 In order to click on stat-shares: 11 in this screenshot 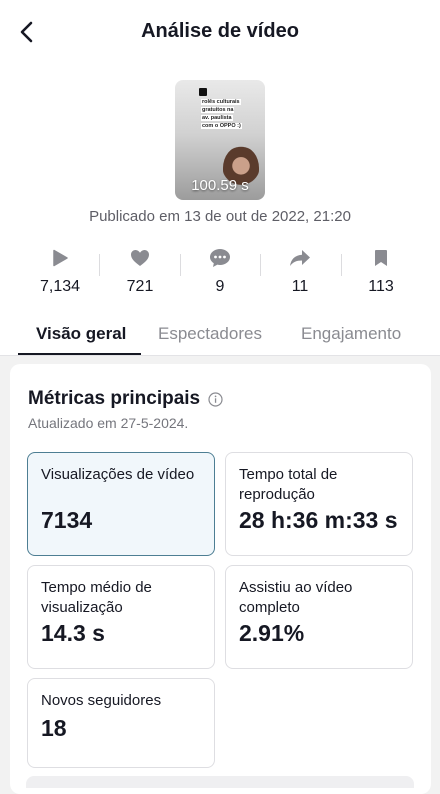, I will do `click(300, 272)`.